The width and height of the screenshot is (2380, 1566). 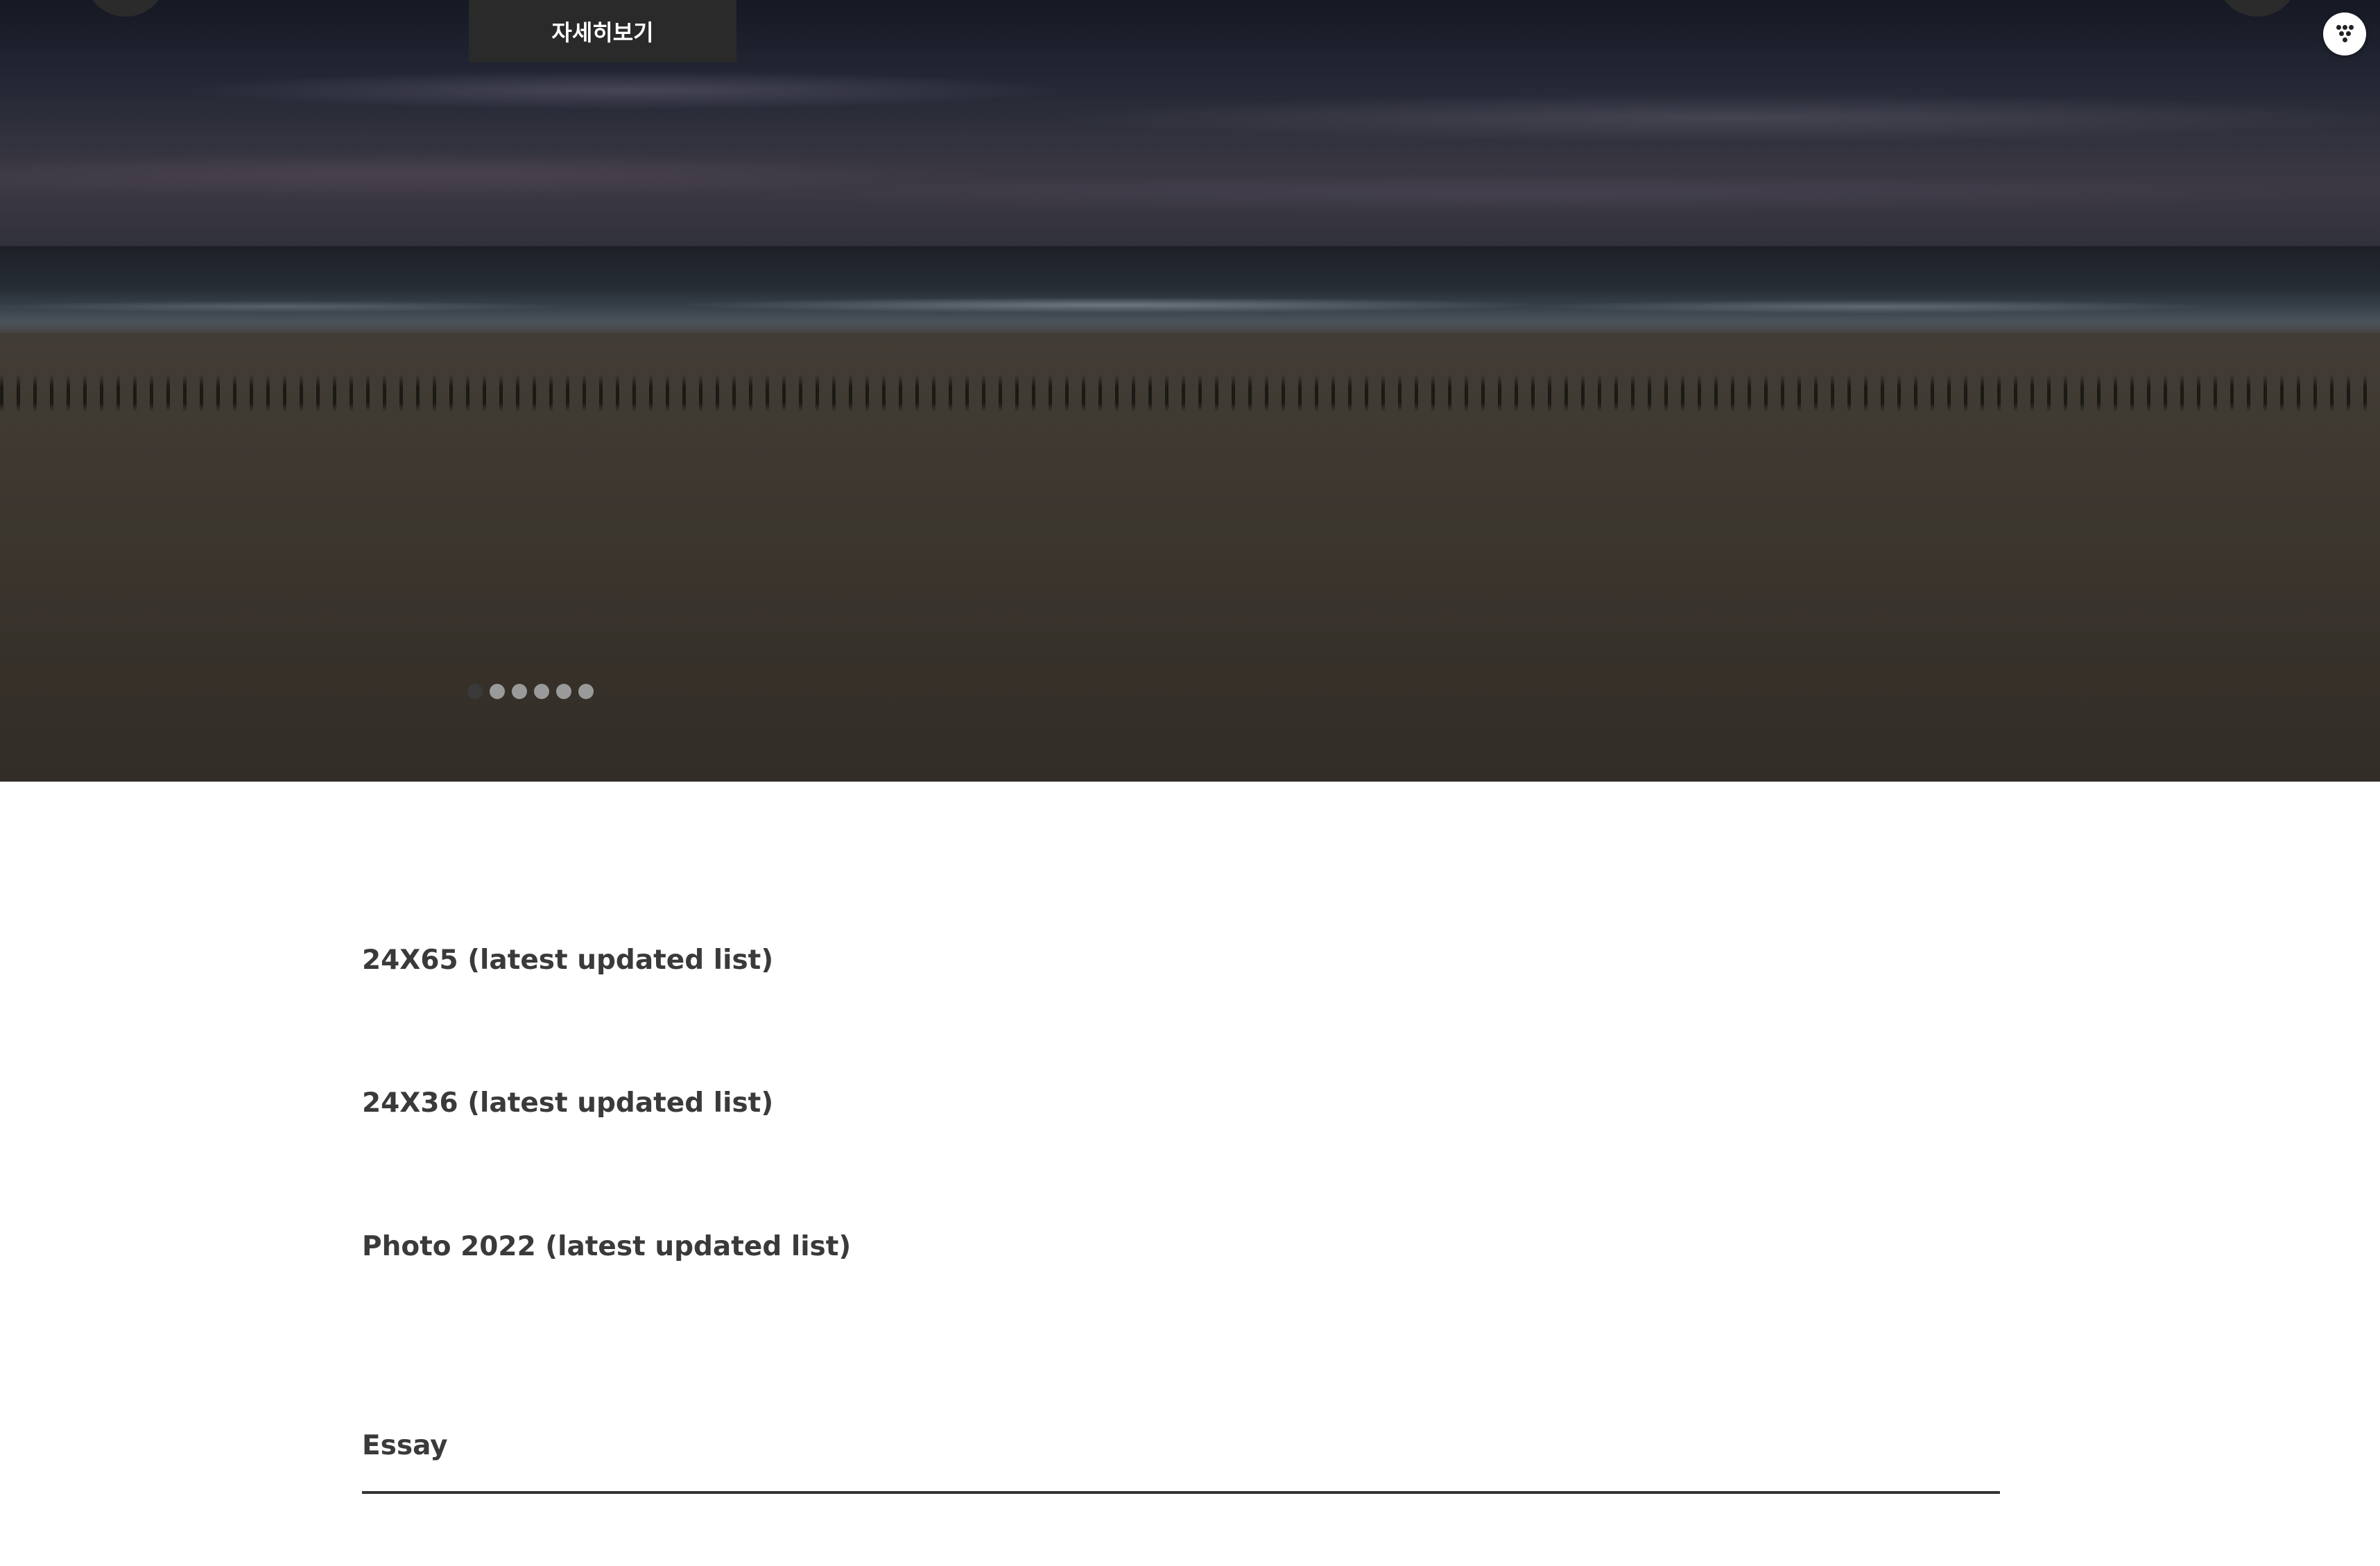 I want to click on link-24x36-list: 24X36 (latest updated list), so click(x=567, y=1103).